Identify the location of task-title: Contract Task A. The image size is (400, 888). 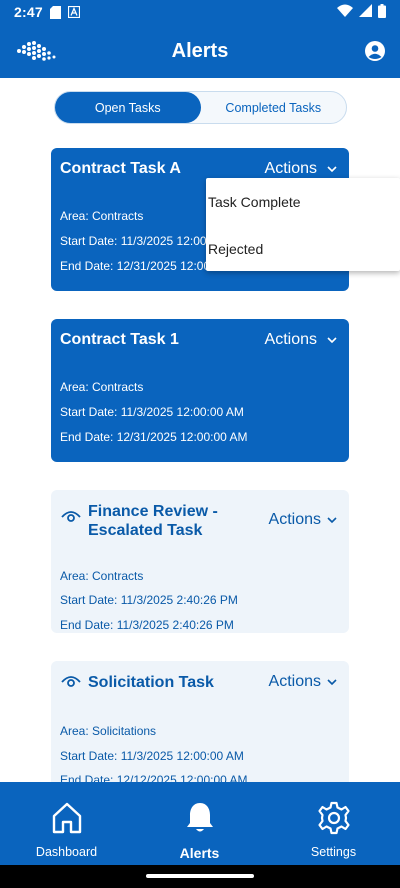
(120, 168).